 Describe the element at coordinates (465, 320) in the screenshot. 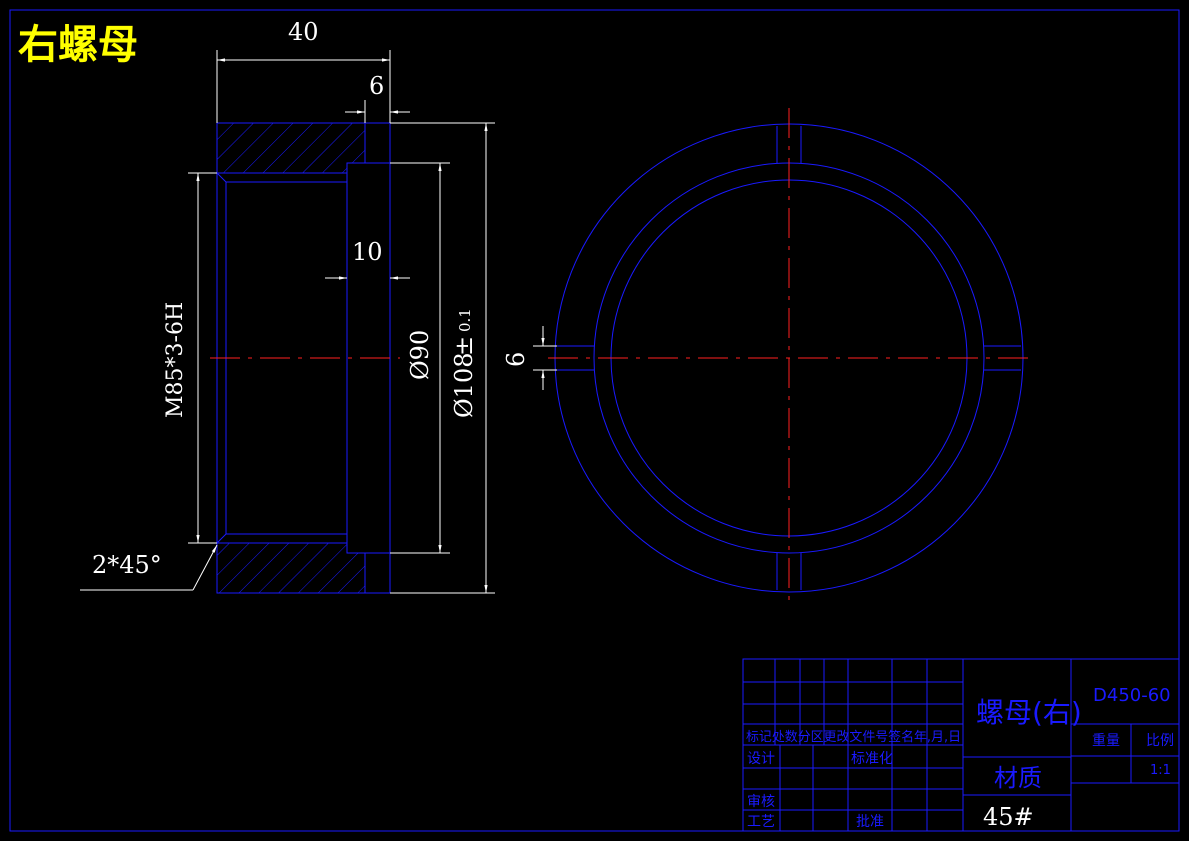

I see `dim-tolerance-value: 0.1` at that location.